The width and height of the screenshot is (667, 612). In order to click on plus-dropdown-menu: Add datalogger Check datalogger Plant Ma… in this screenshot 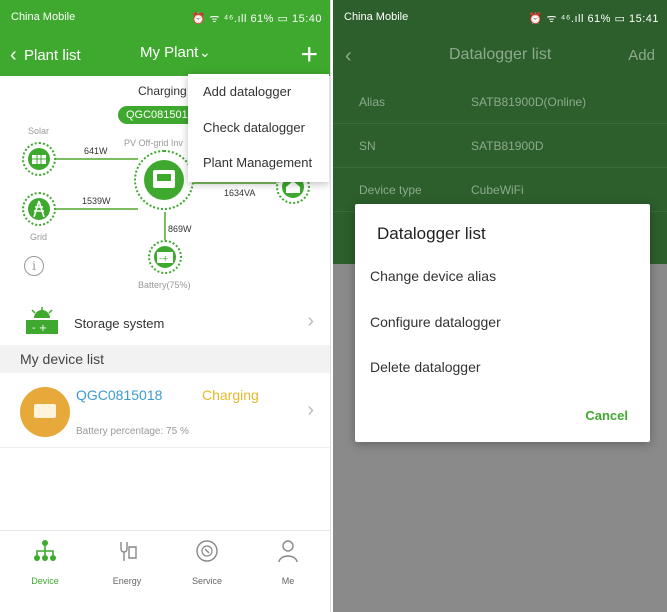, I will do `click(258, 128)`.